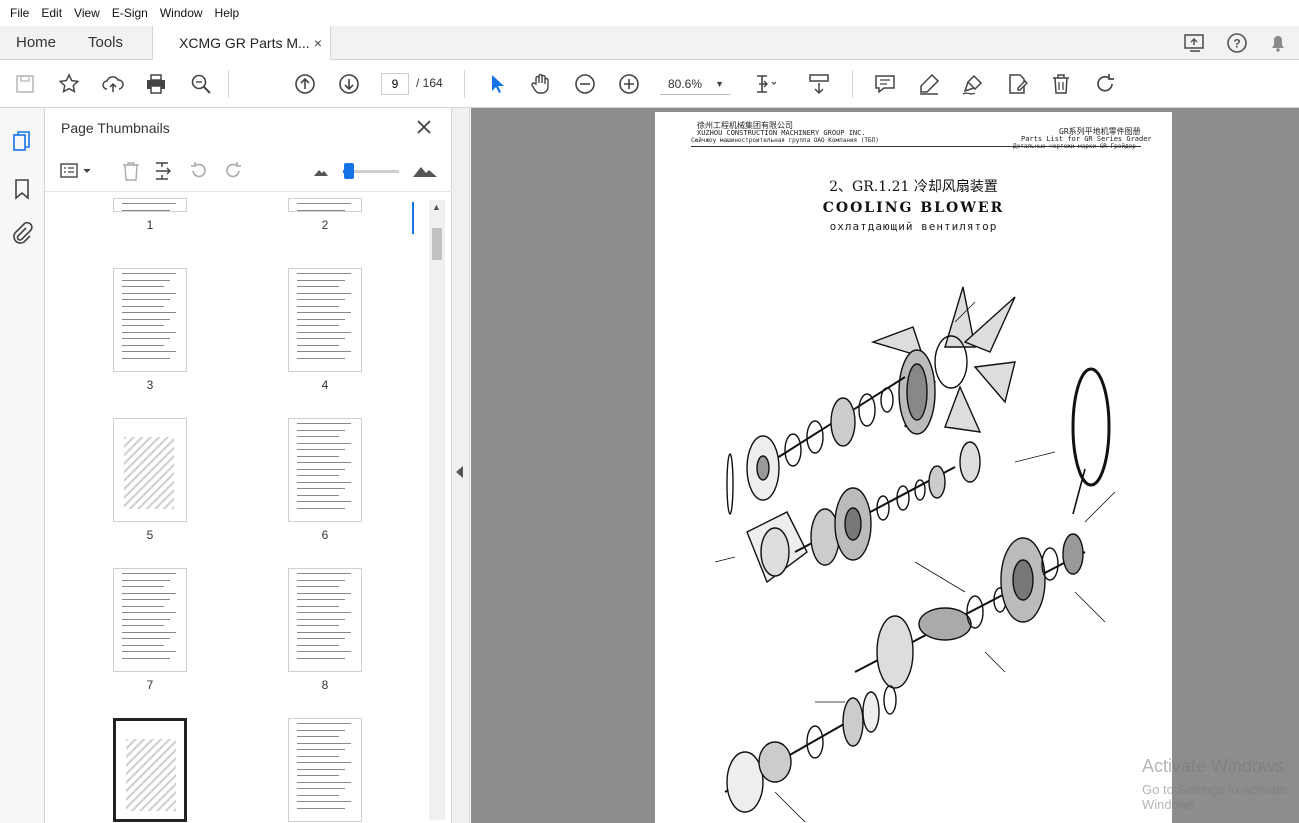  What do you see at coordinates (241, 43) in the screenshot?
I see `document-tab: XCMG GR Parts M... ×` at bounding box center [241, 43].